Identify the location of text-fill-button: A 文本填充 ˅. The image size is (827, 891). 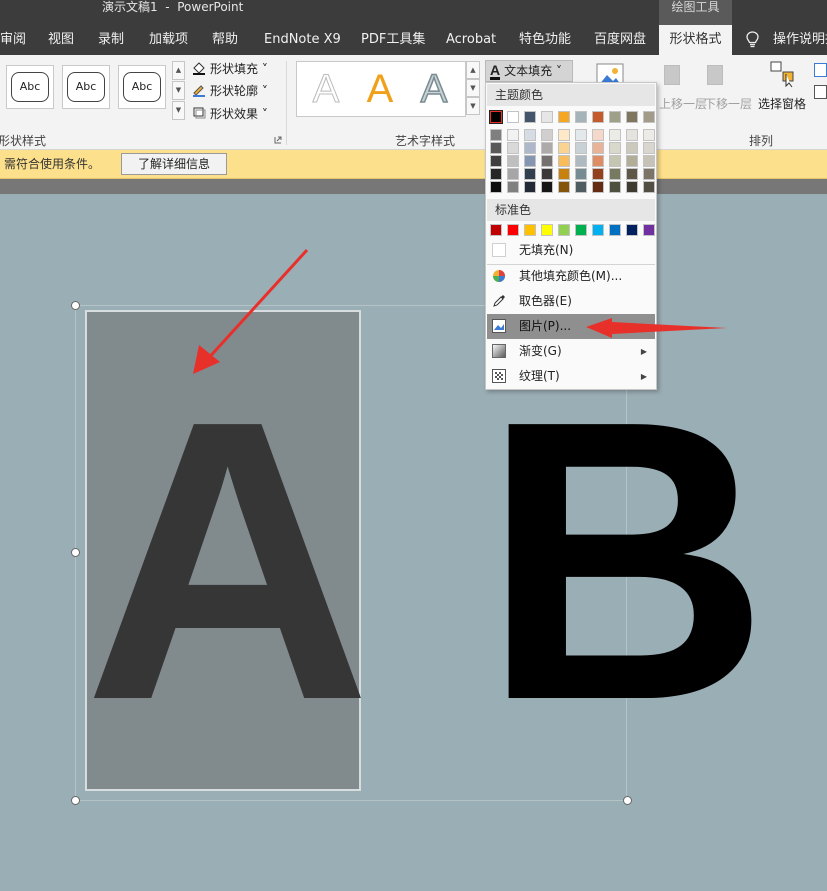
(529, 71).